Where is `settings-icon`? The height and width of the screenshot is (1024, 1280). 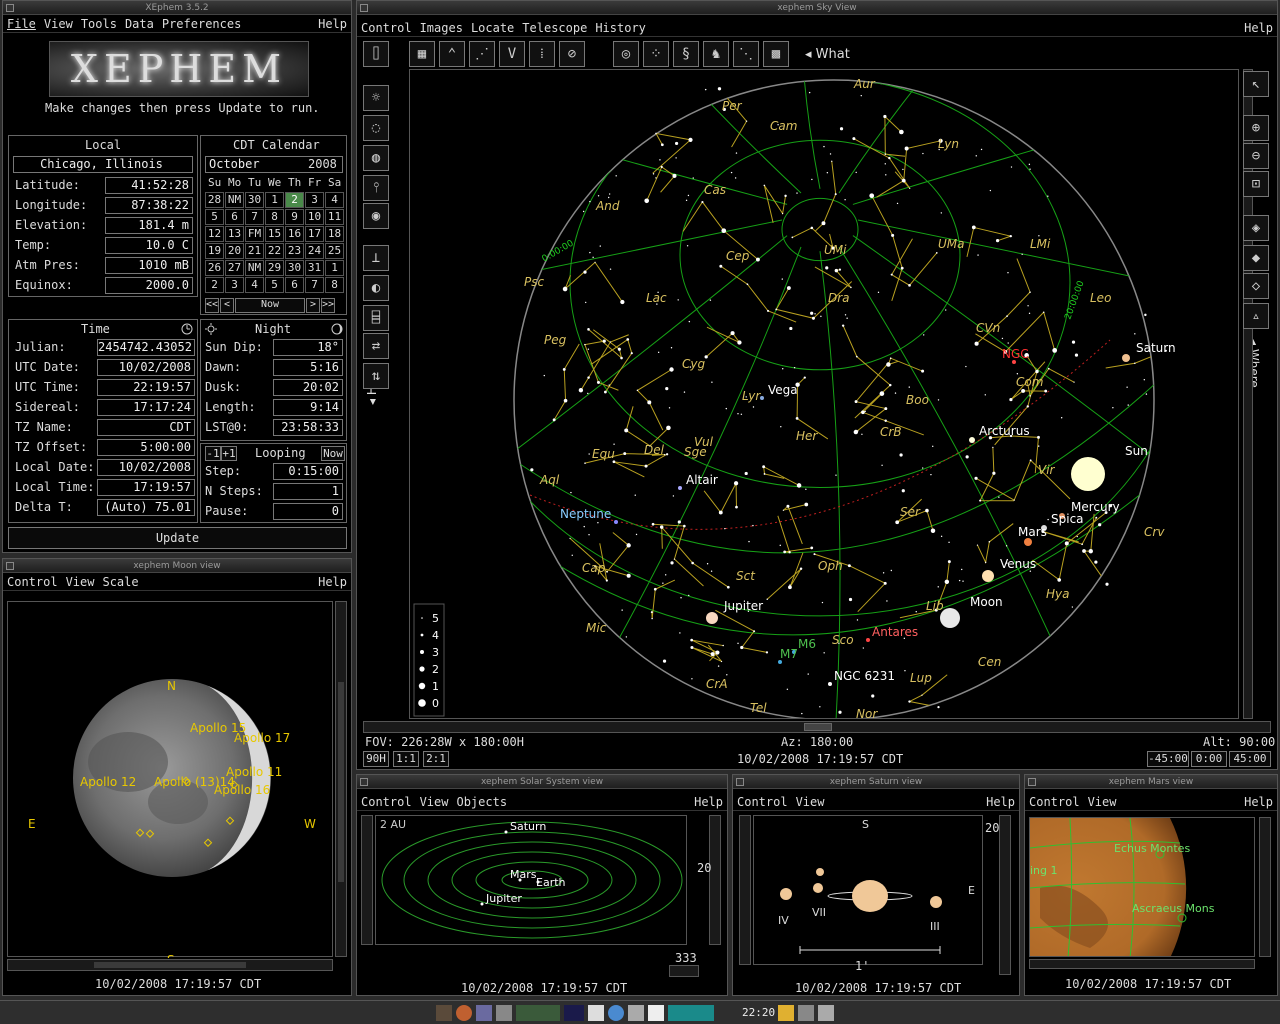
settings-icon is located at coordinates (636, 1013).